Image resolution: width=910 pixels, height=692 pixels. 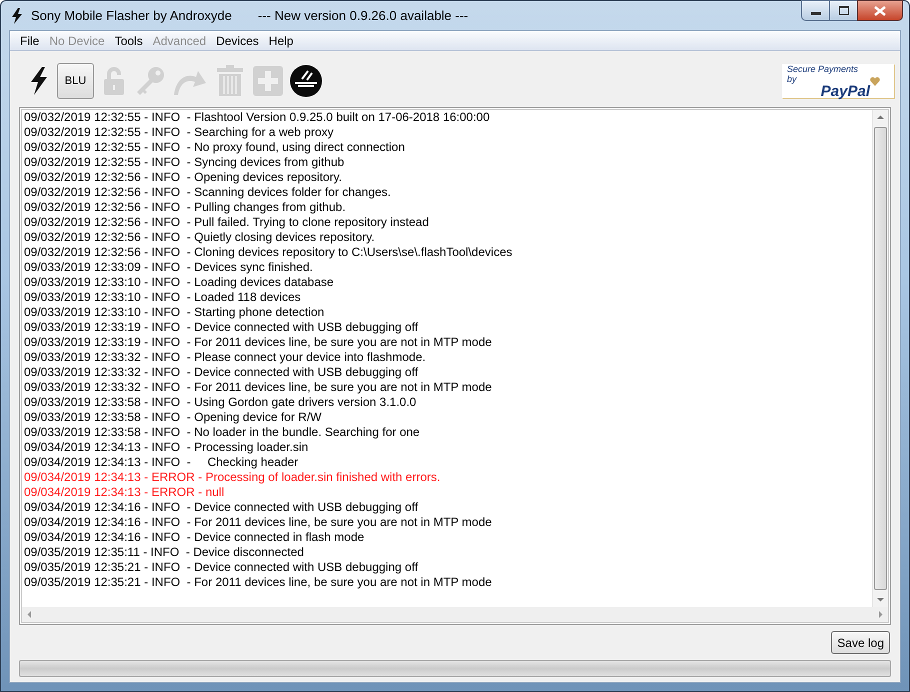 What do you see at coordinates (860, 642) in the screenshot?
I see `save-log-button: Save log` at bounding box center [860, 642].